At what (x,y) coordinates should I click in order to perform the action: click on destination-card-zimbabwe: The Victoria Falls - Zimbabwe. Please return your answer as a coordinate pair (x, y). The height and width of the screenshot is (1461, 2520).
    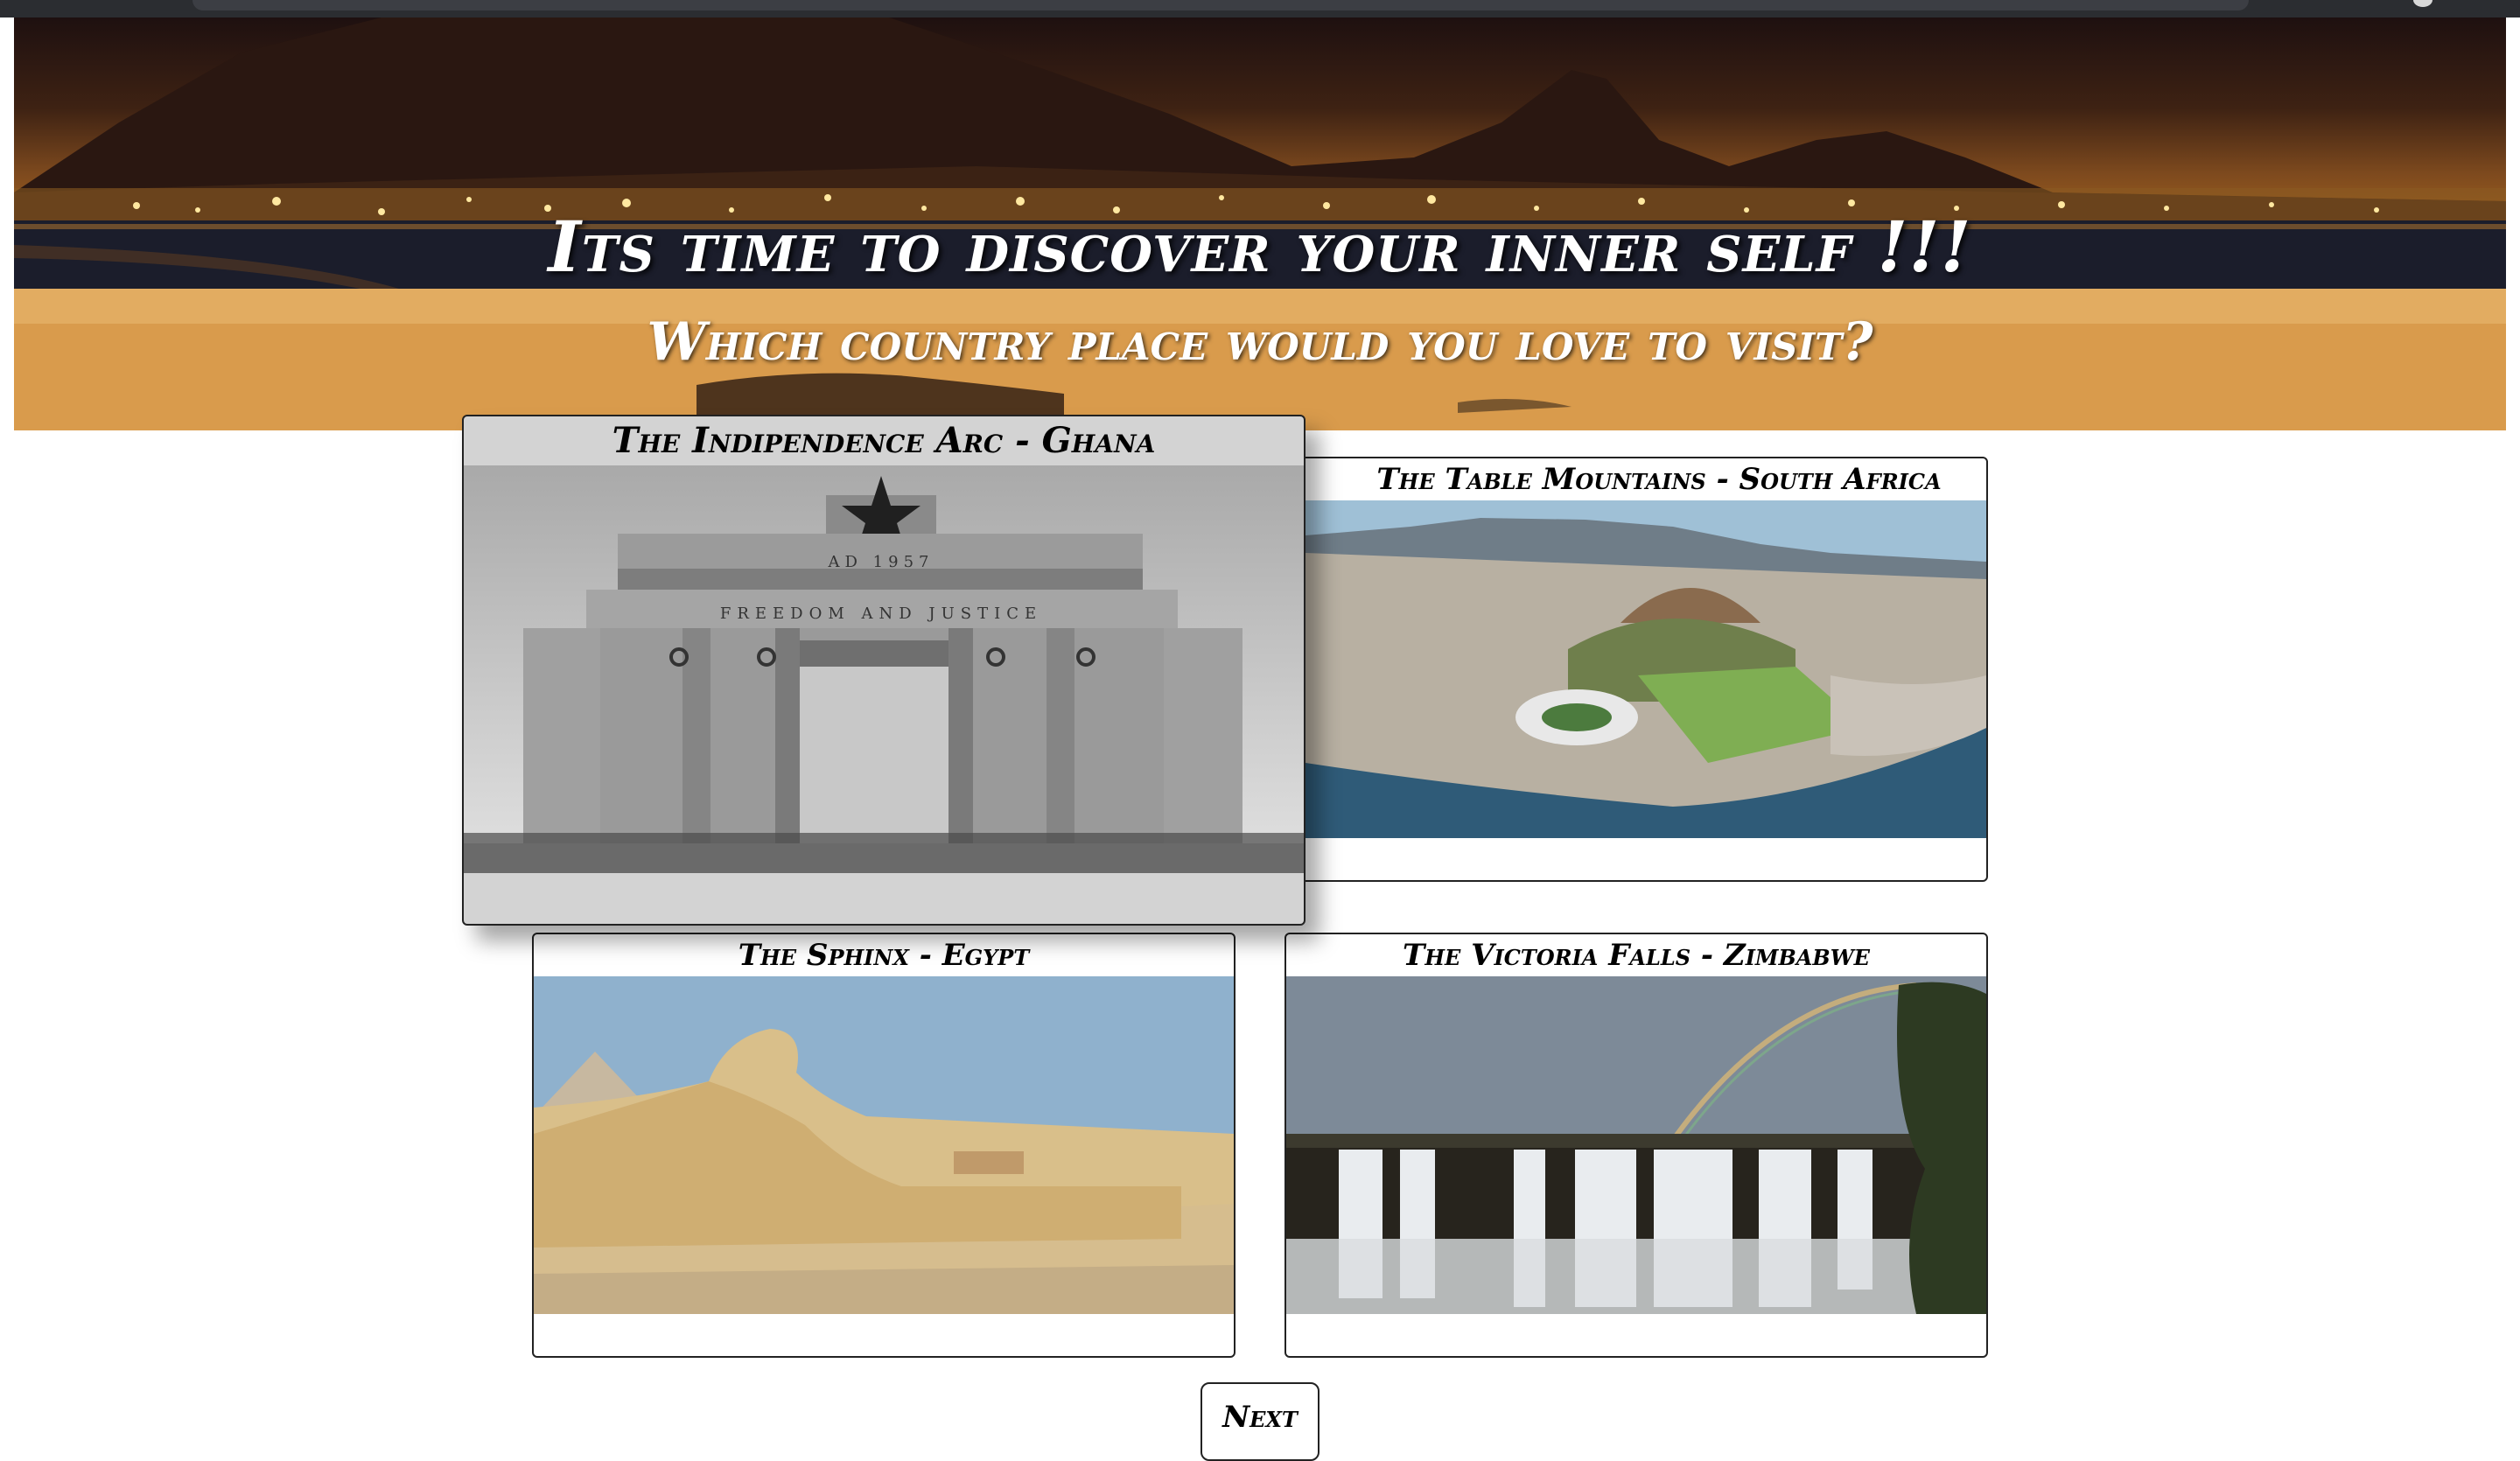
    Looking at the image, I should click on (1636, 1145).